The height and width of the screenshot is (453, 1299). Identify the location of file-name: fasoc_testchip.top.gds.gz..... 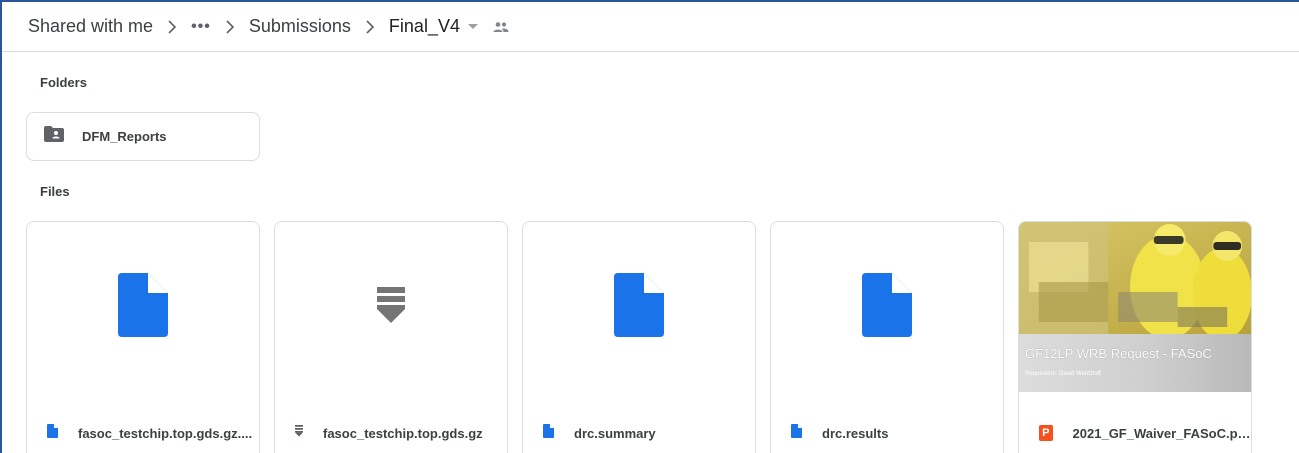
(165, 433).